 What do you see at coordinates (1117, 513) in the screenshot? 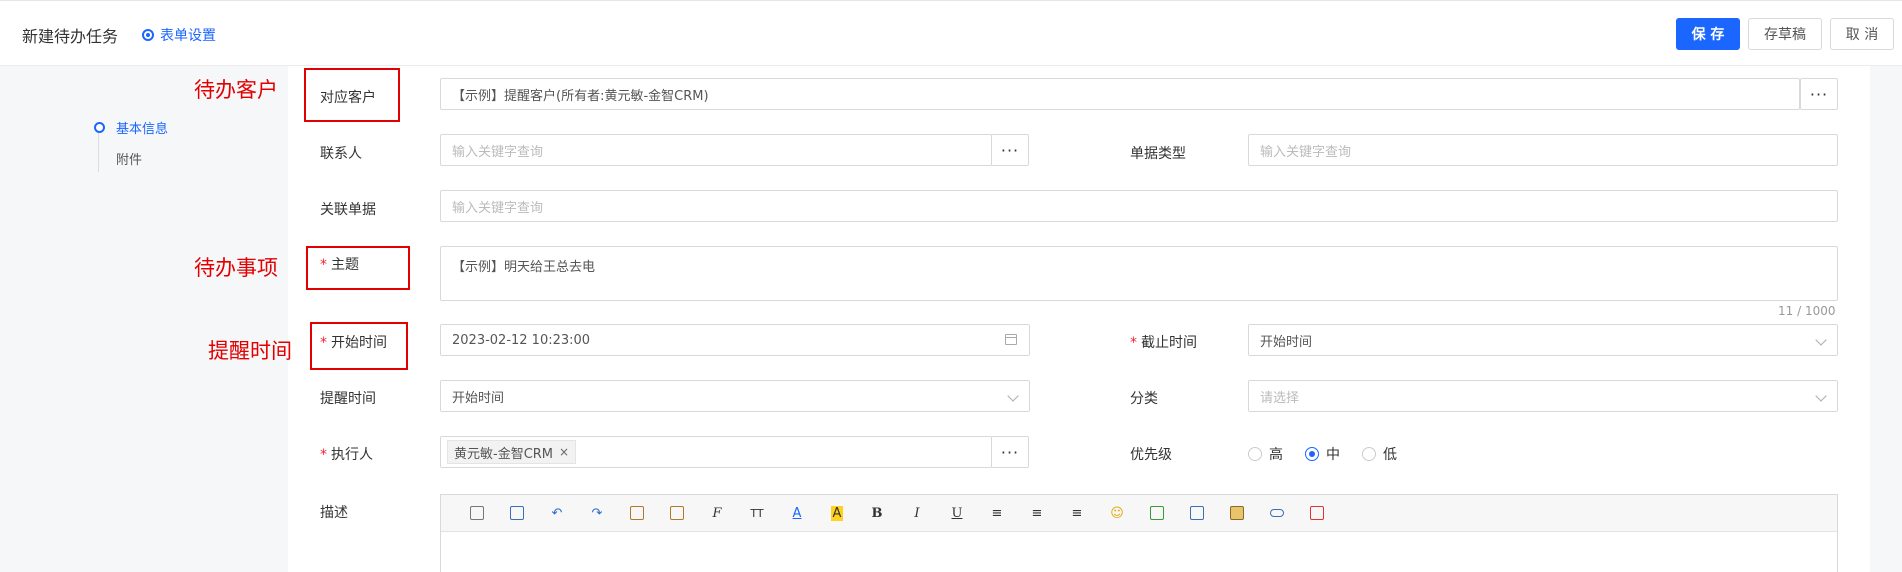
I see `emoji-icon: ☺` at bounding box center [1117, 513].